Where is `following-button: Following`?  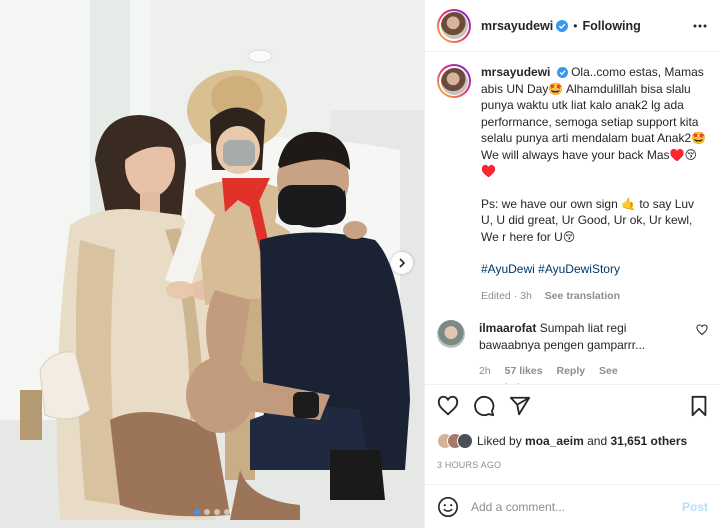
following-button: Following is located at coordinates (611, 26).